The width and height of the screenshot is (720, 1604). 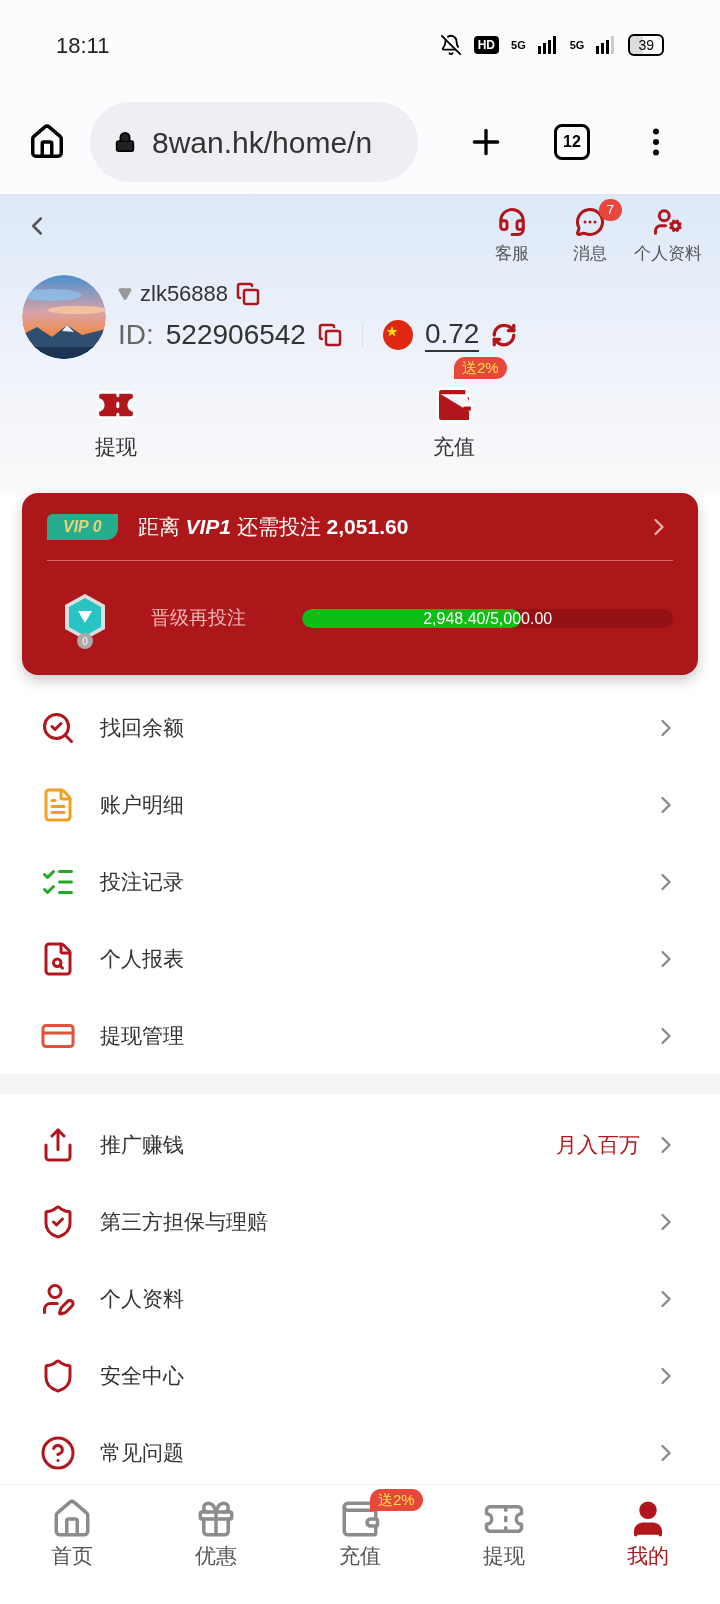 What do you see at coordinates (360, 1221) in the screenshot?
I see `menu-item: 第三方担保与理赔` at bounding box center [360, 1221].